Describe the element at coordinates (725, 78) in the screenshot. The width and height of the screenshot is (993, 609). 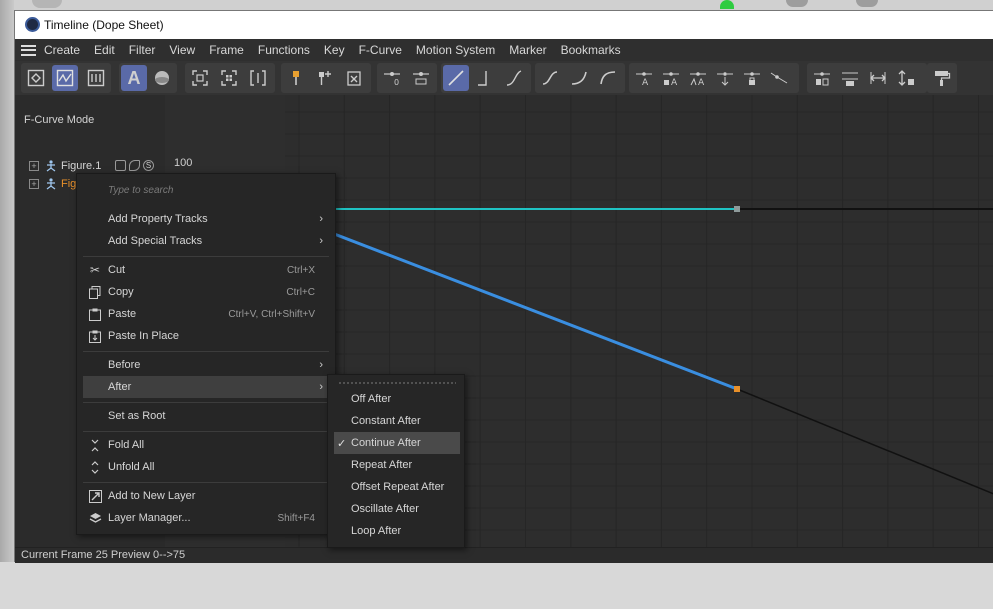
I see `break-tangent-icon` at that location.